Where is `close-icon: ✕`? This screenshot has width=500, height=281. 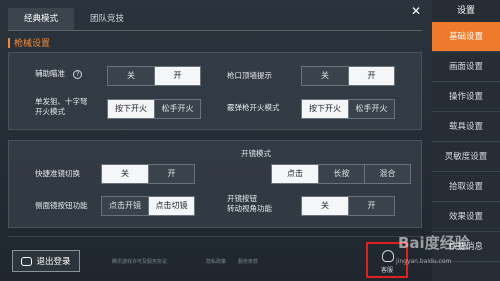 close-icon: ✕ is located at coordinates (416, 11).